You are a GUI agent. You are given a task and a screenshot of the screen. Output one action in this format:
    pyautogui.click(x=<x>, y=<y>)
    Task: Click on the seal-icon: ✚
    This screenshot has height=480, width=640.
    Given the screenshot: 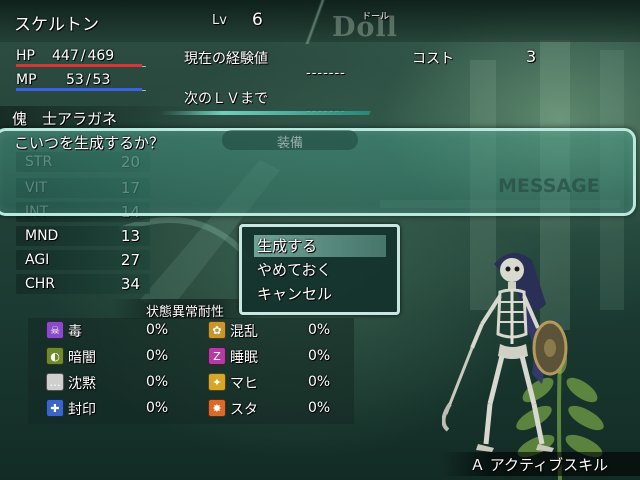 What is the action you would take?
    pyautogui.click(x=55, y=408)
    